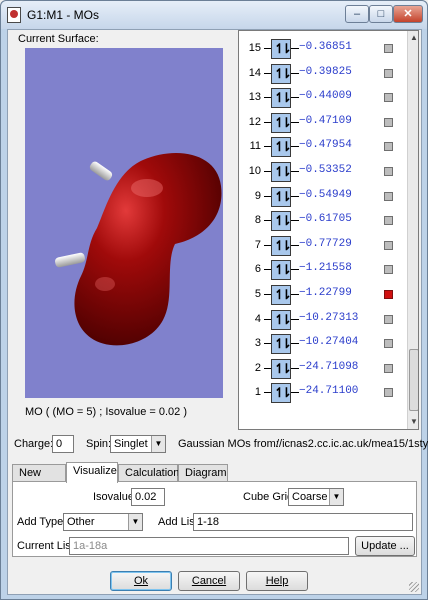 This screenshot has height=600, width=428. I want to click on minimize-button: –, so click(357, 14).